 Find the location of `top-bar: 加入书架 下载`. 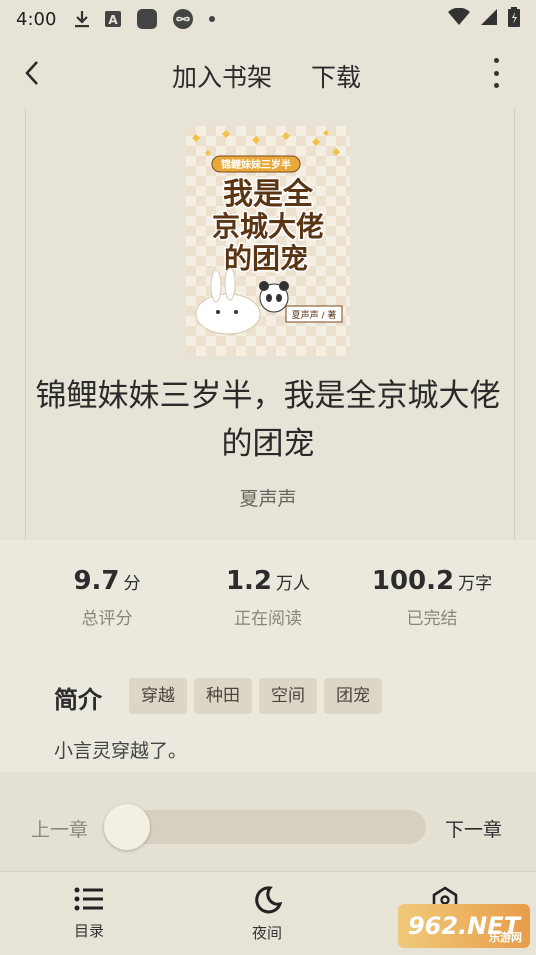

top-bar: 加入书架 下载 is located at coordinates (268, 73).